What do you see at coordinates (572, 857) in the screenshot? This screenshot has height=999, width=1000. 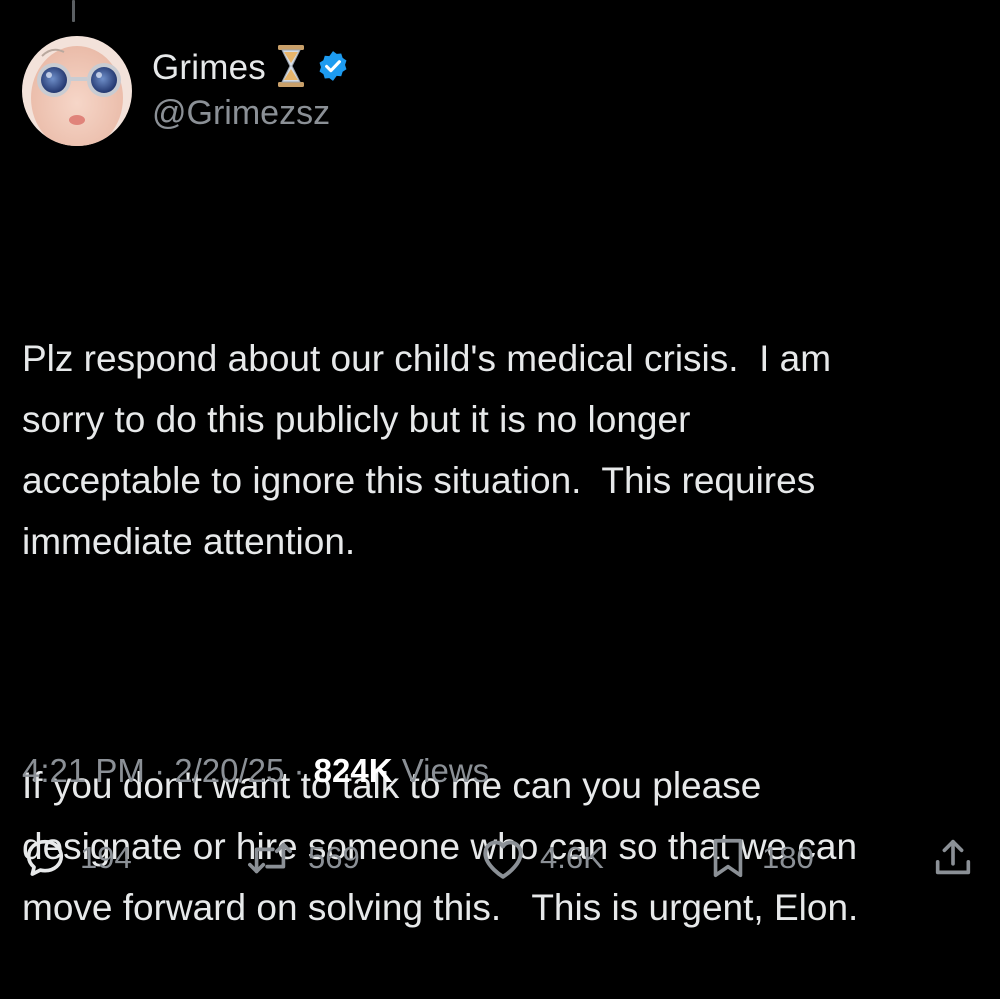 I see `like-count: 4.6K` at bounding box center [572, 857].